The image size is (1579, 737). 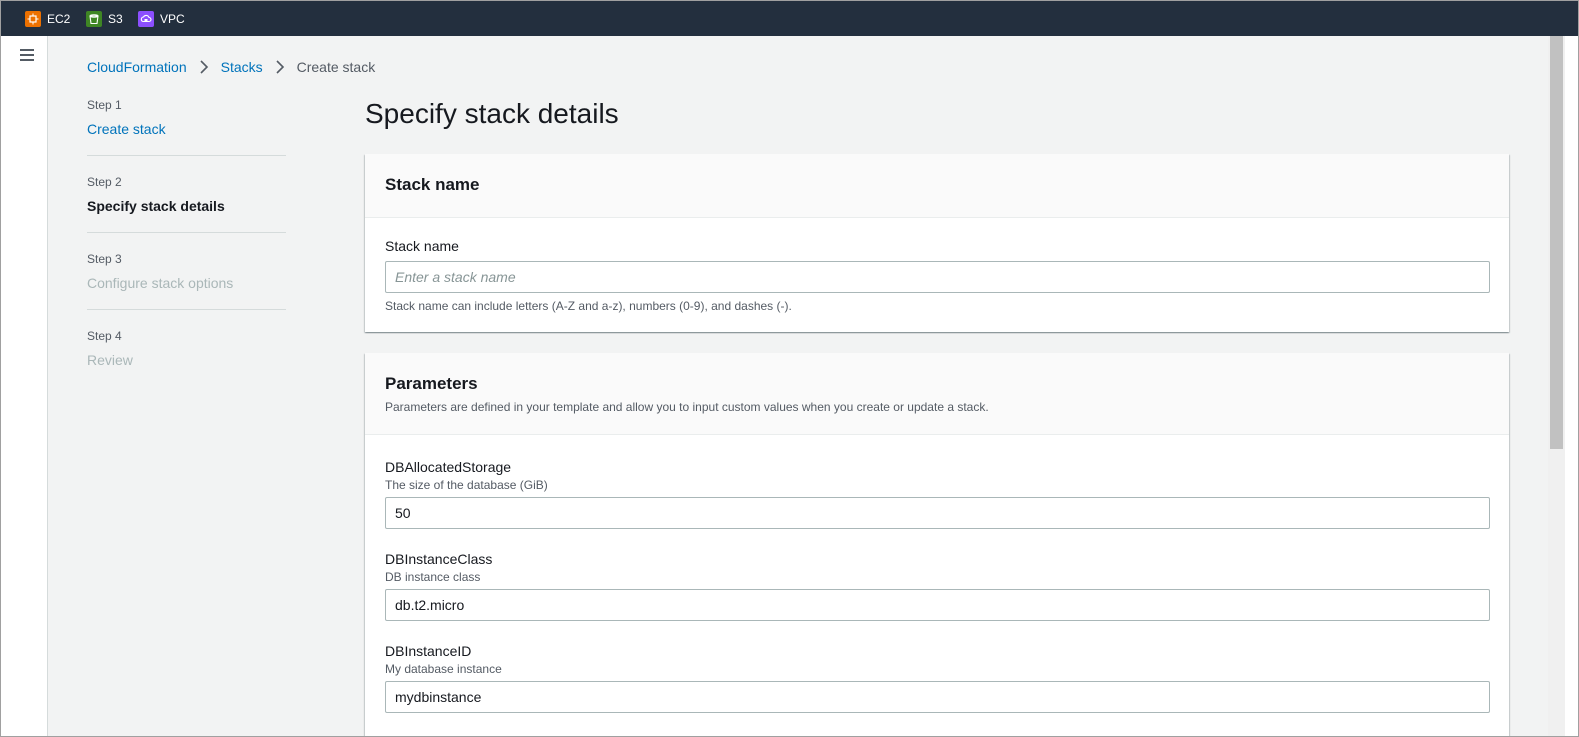 I want to click on db-instance-class-input: db.t2.micro, so click(x=937, y=605).